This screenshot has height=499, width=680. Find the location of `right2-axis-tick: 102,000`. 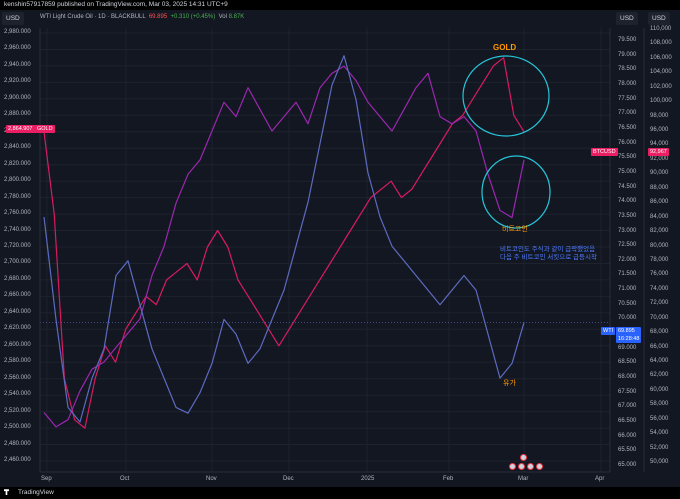

right2-axis-tick: 102,000 is located at coordinates (661, 86).